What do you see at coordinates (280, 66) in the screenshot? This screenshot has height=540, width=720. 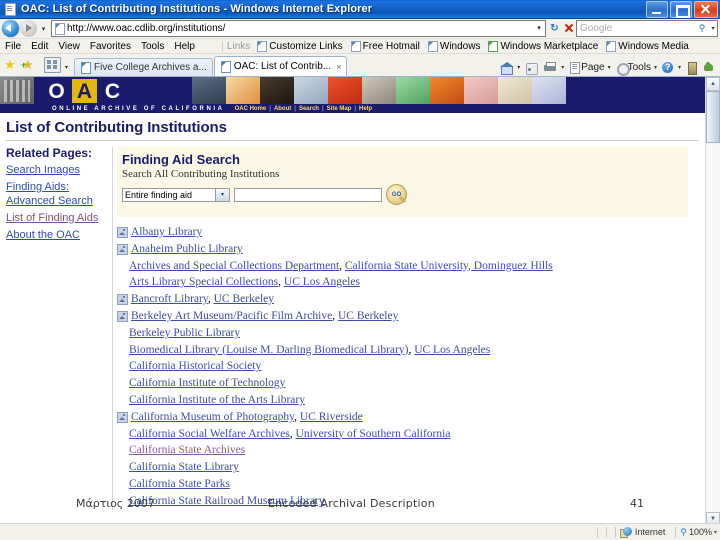 I see `tab-oac-list-of-contributing-institutions: OAC: List of Contrib... ×` at bounding box center [280, 66].